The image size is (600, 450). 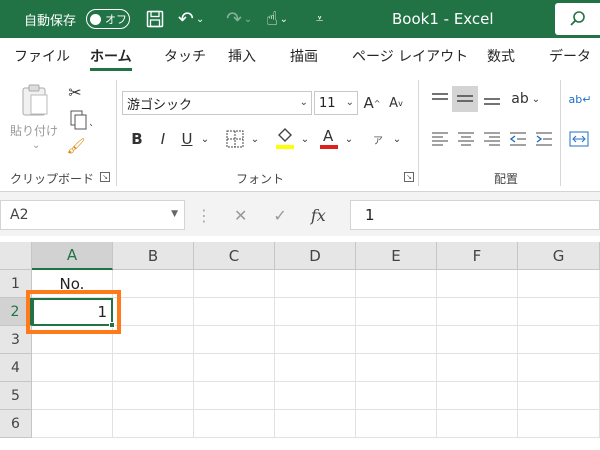 I want to click on chevron-down-icon: ▼, so click(x=174, y=214).